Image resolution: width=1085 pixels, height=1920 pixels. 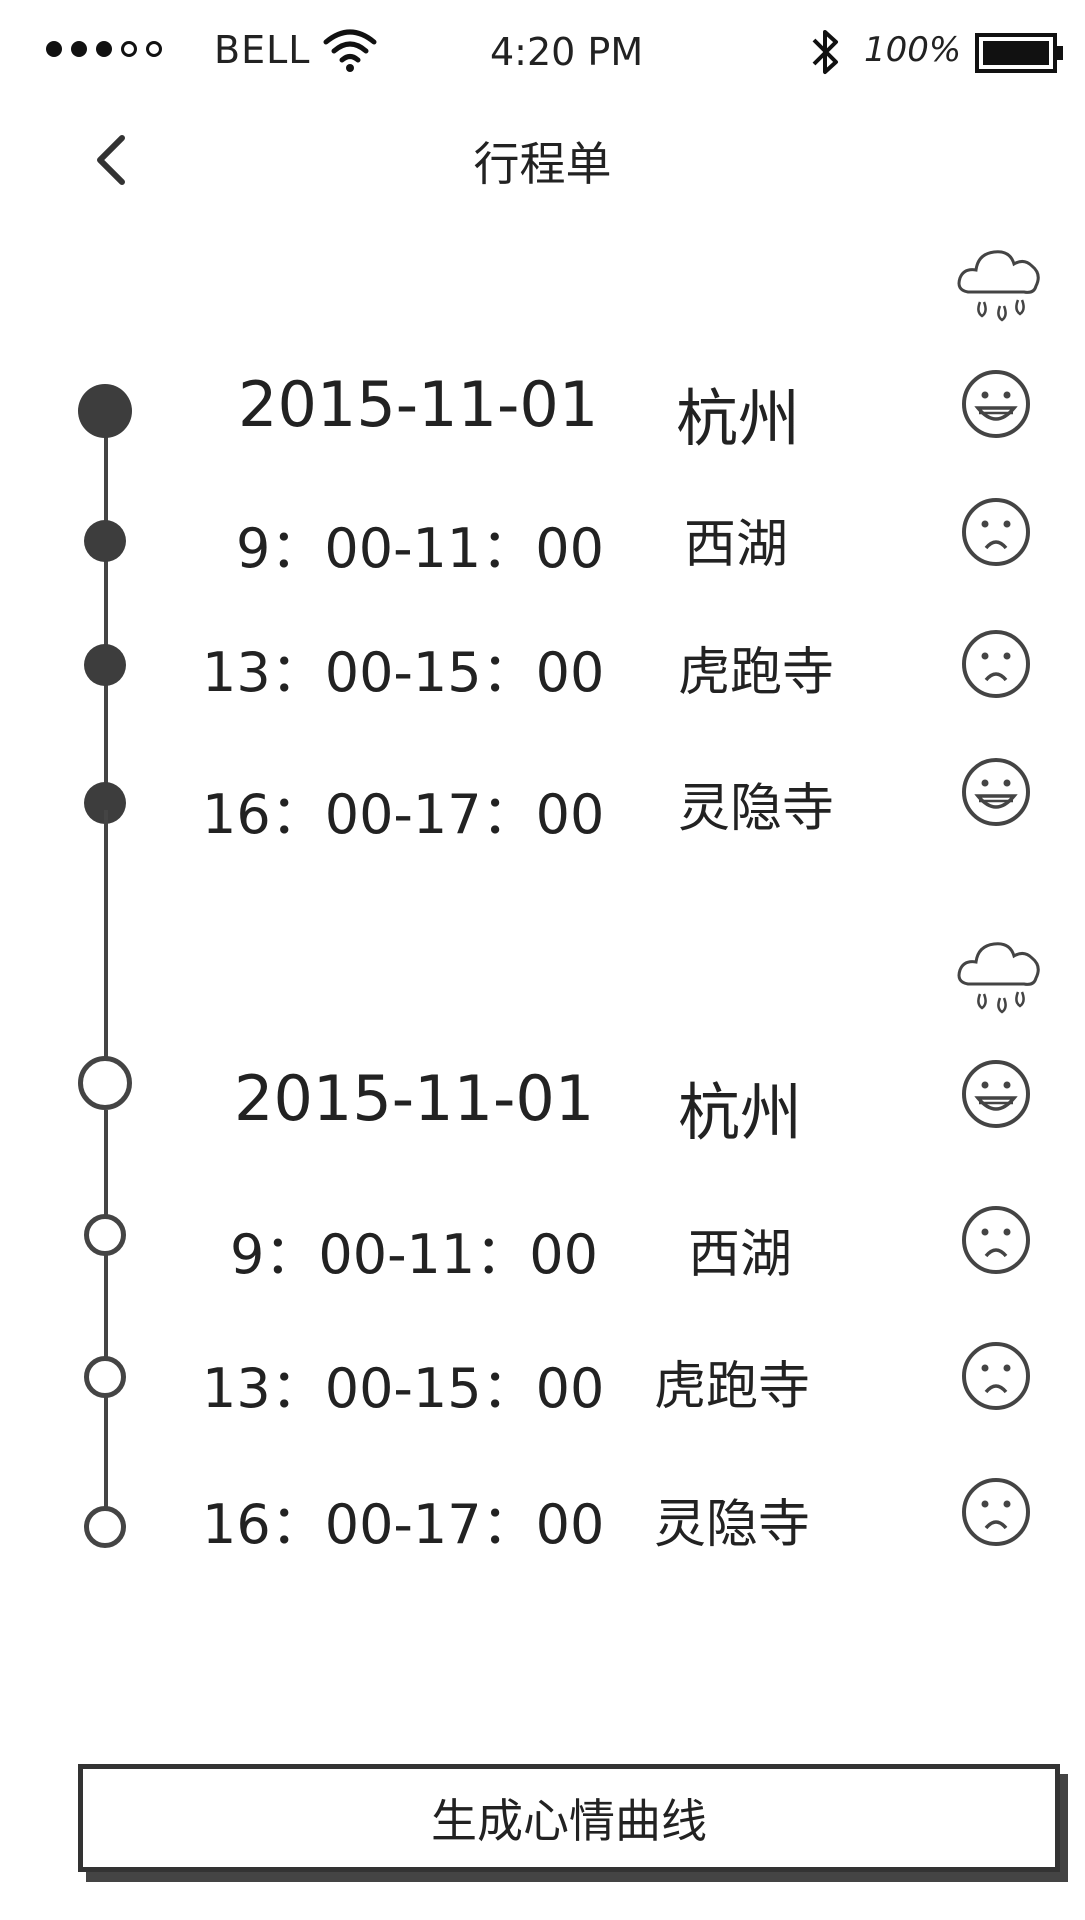 What do you see at coordinates (542, 164) in the screenshot?
I see `page-title: 行程单` at bounding box center [542, 164].